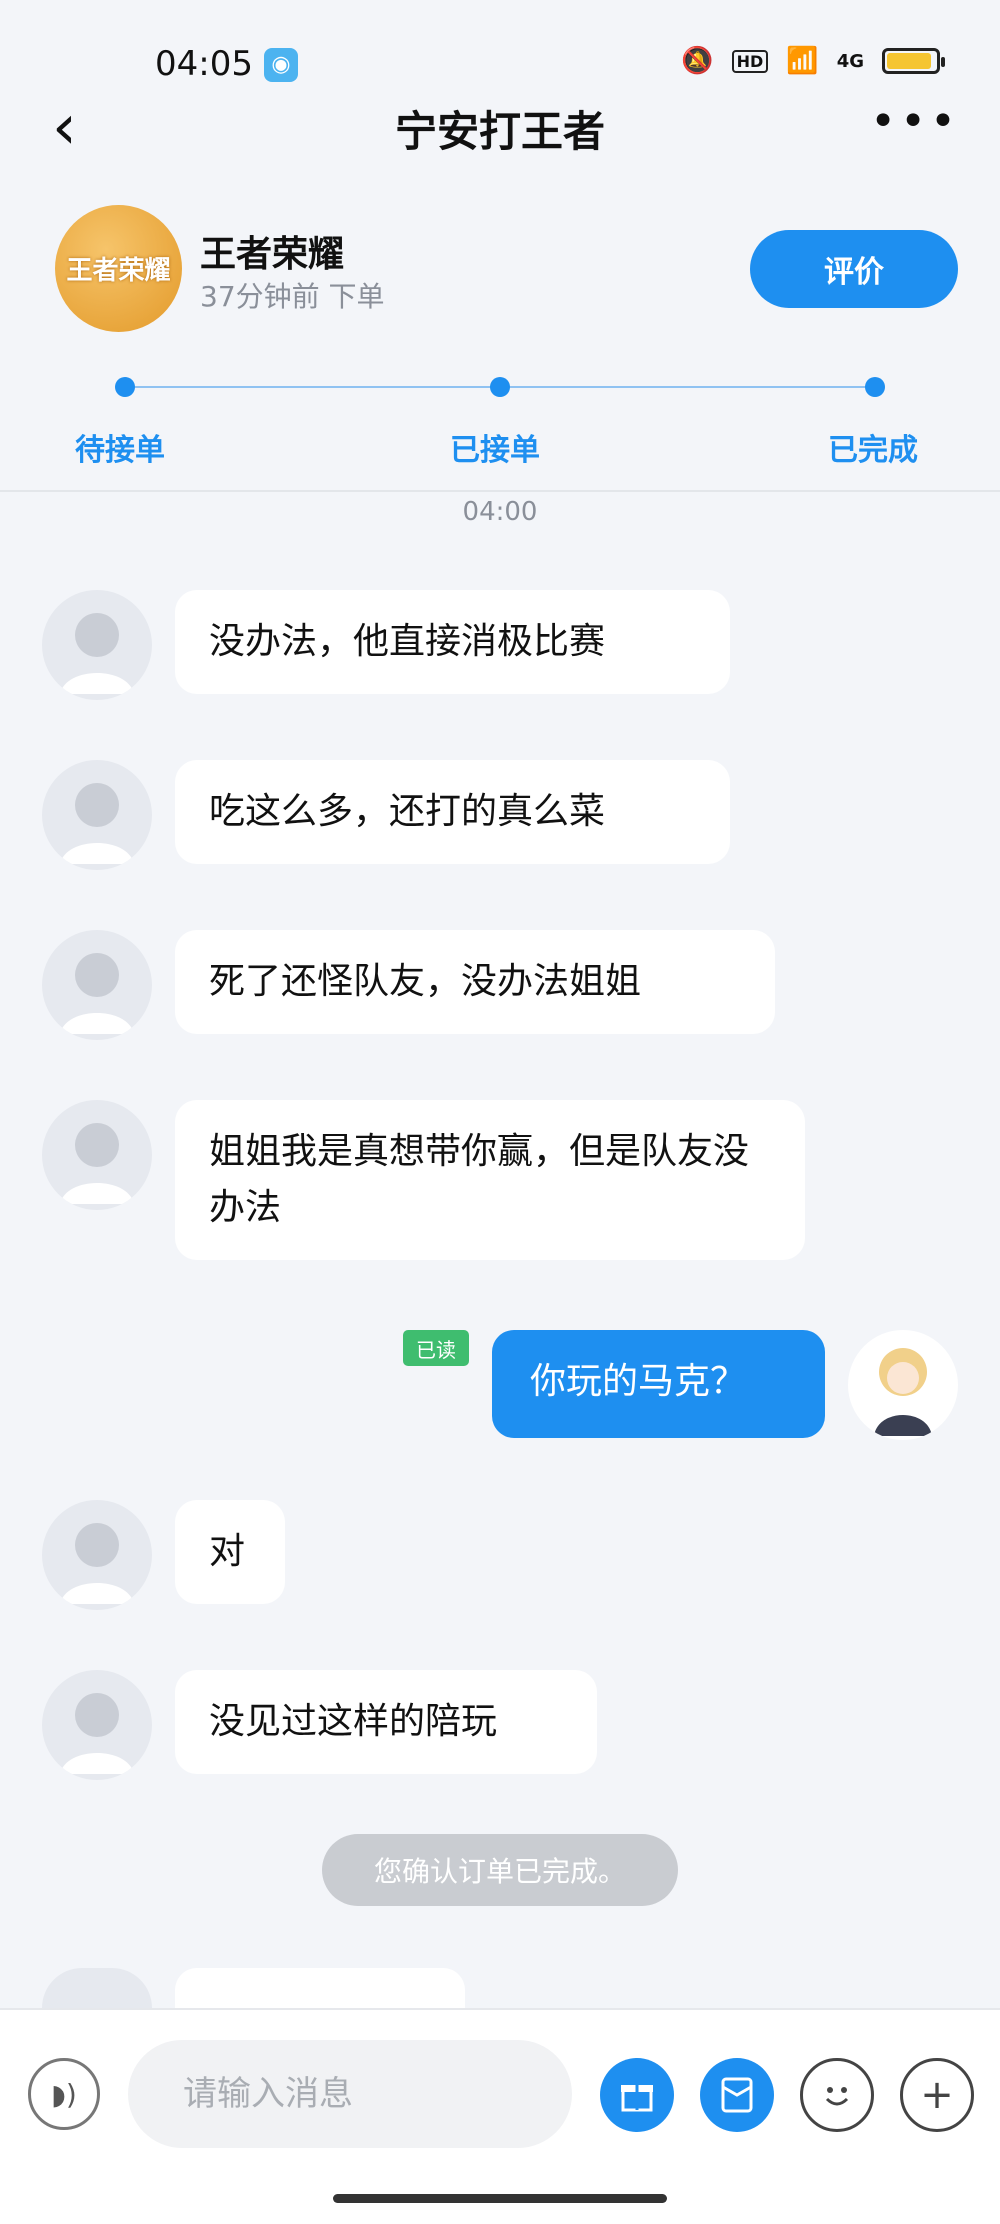 The width and height of the screenshot is (1000, 2224). I want to click on mute-bell-icon: 🔕, so click(697, 61).